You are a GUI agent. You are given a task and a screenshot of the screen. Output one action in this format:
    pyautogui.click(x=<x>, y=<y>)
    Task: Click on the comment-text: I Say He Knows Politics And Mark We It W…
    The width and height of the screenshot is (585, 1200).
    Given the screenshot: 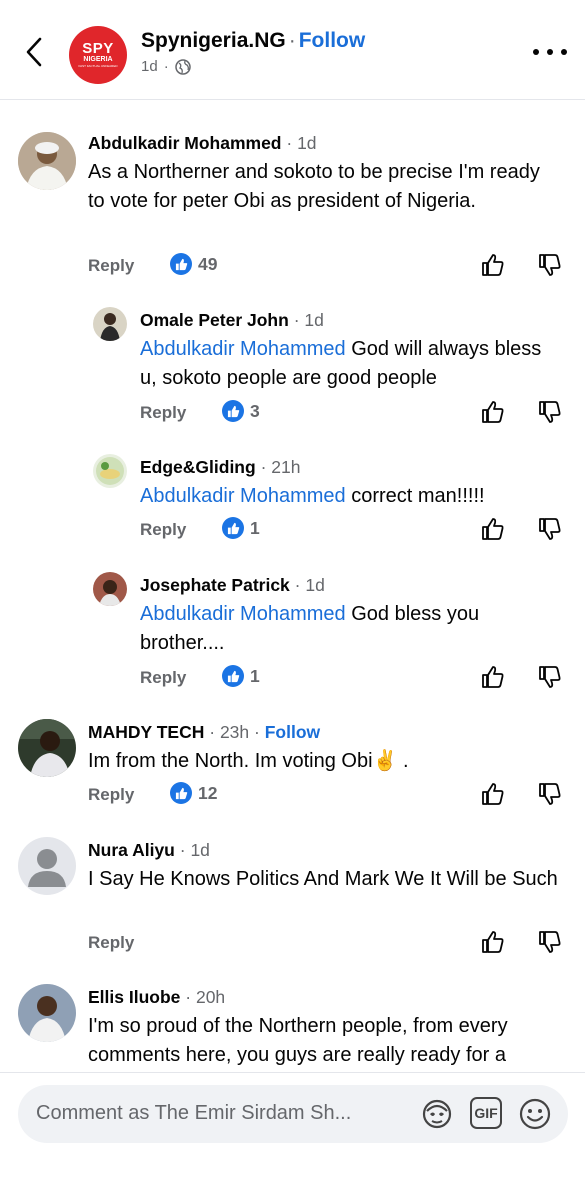 What is the action you would take?
    pyautogui.click(x=323, y=879)
    